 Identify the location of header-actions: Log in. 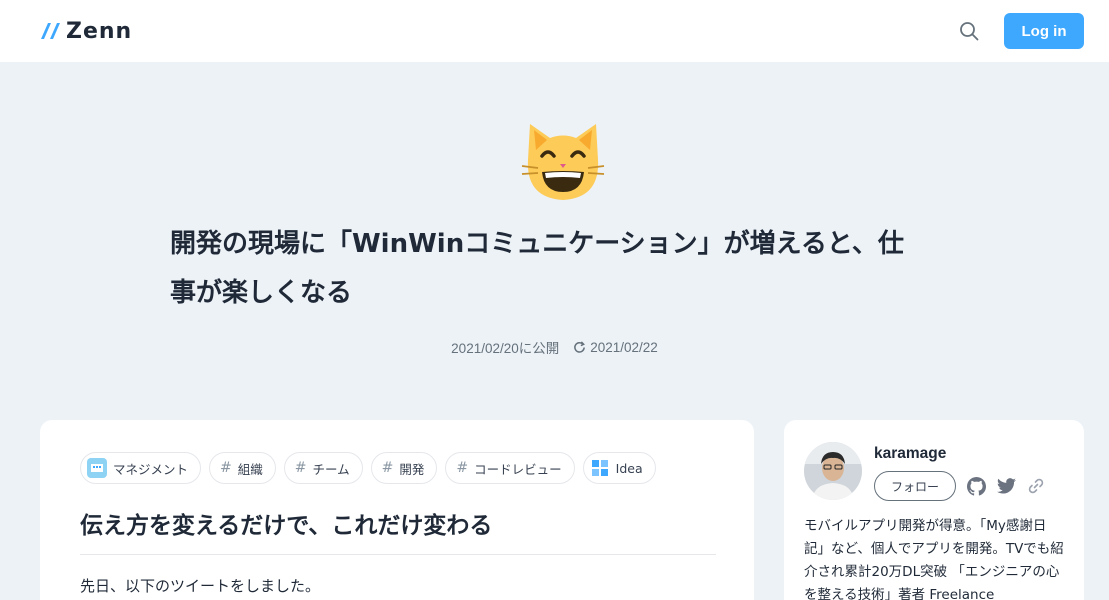
(1018, 31).